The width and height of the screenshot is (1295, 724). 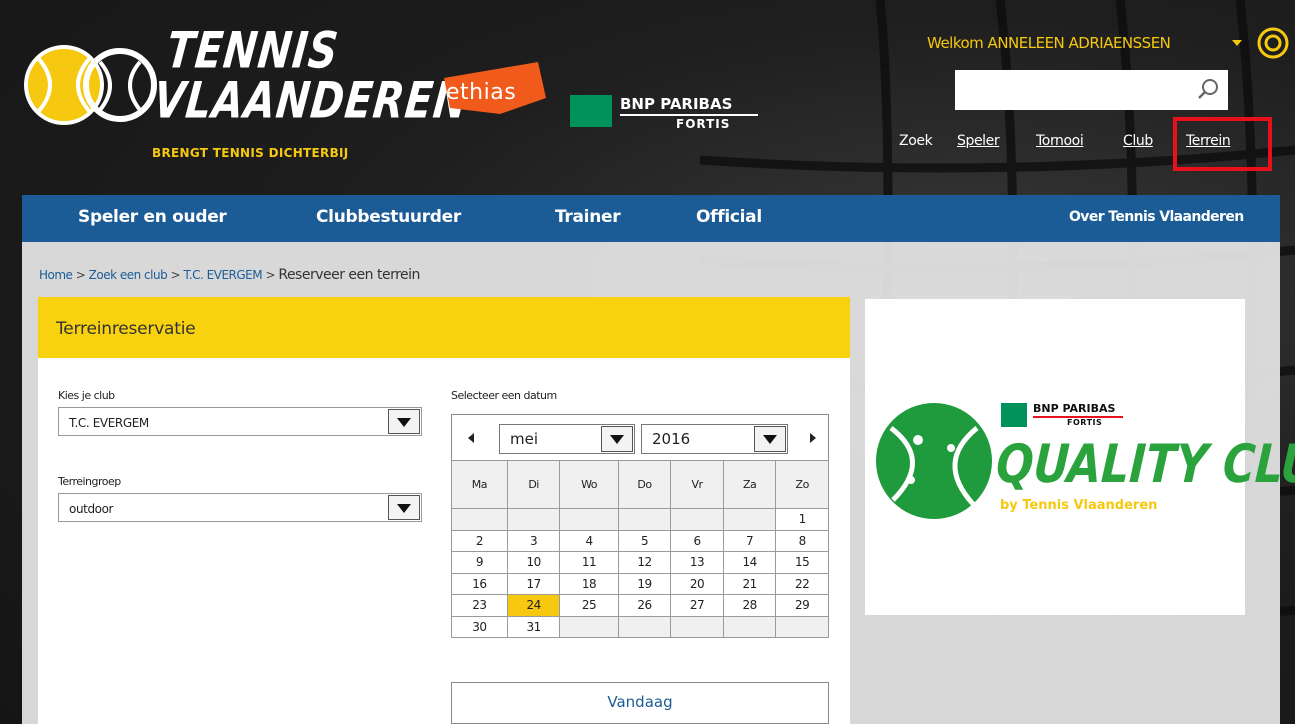 I want to click on year-select: 2016, so click(x=714, y=439).